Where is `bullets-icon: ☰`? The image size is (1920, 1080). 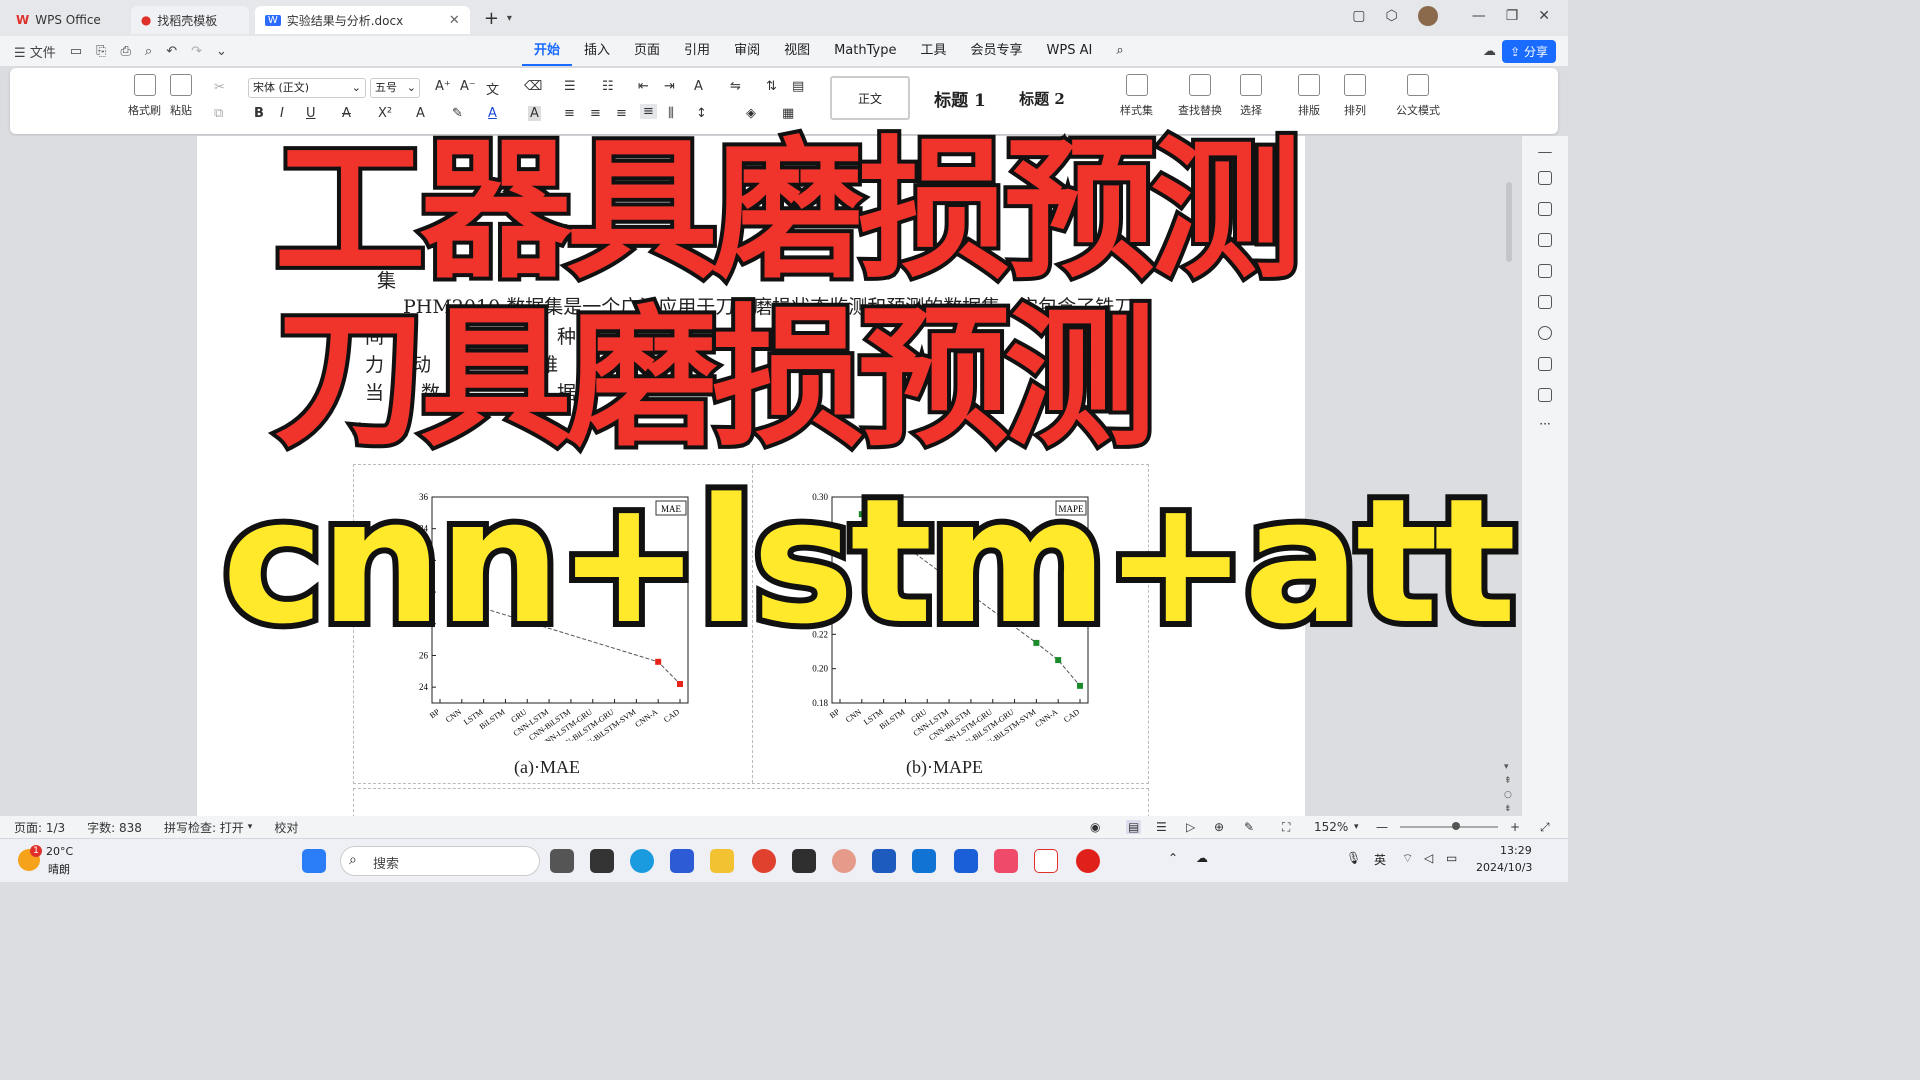
bullets-icon: ☰ is located at coordinates (570, 86).